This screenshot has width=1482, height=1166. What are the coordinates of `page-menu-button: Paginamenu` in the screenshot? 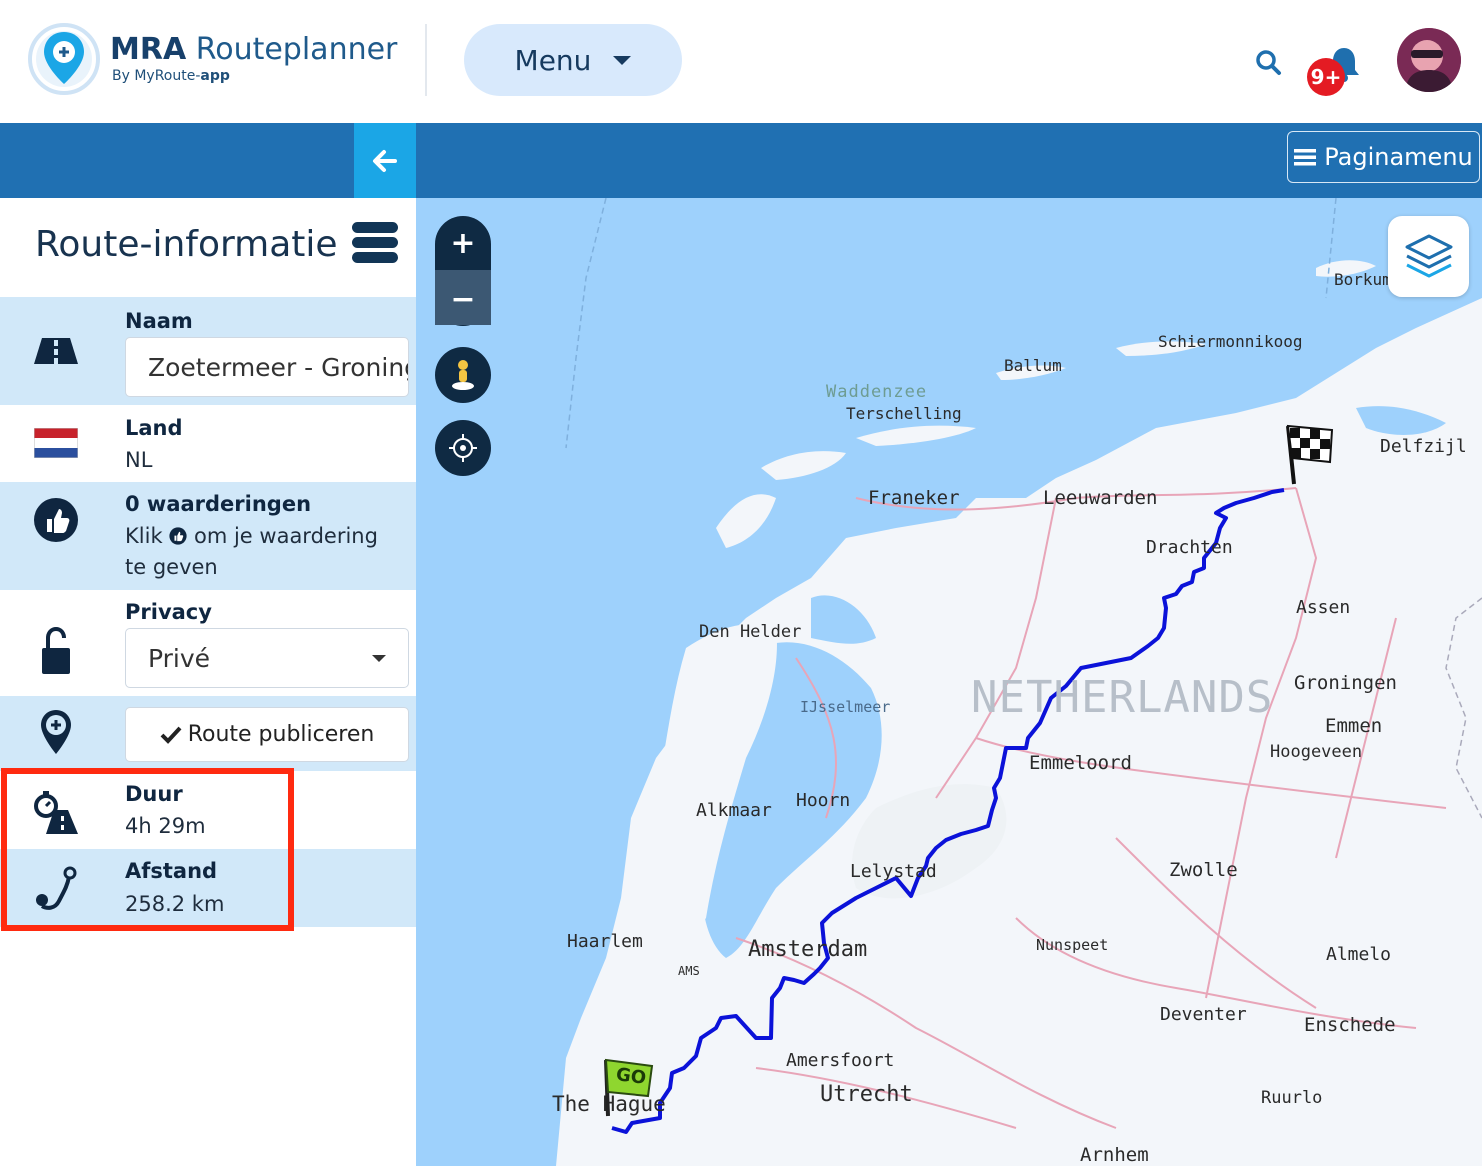 It's located at (1383, 157).